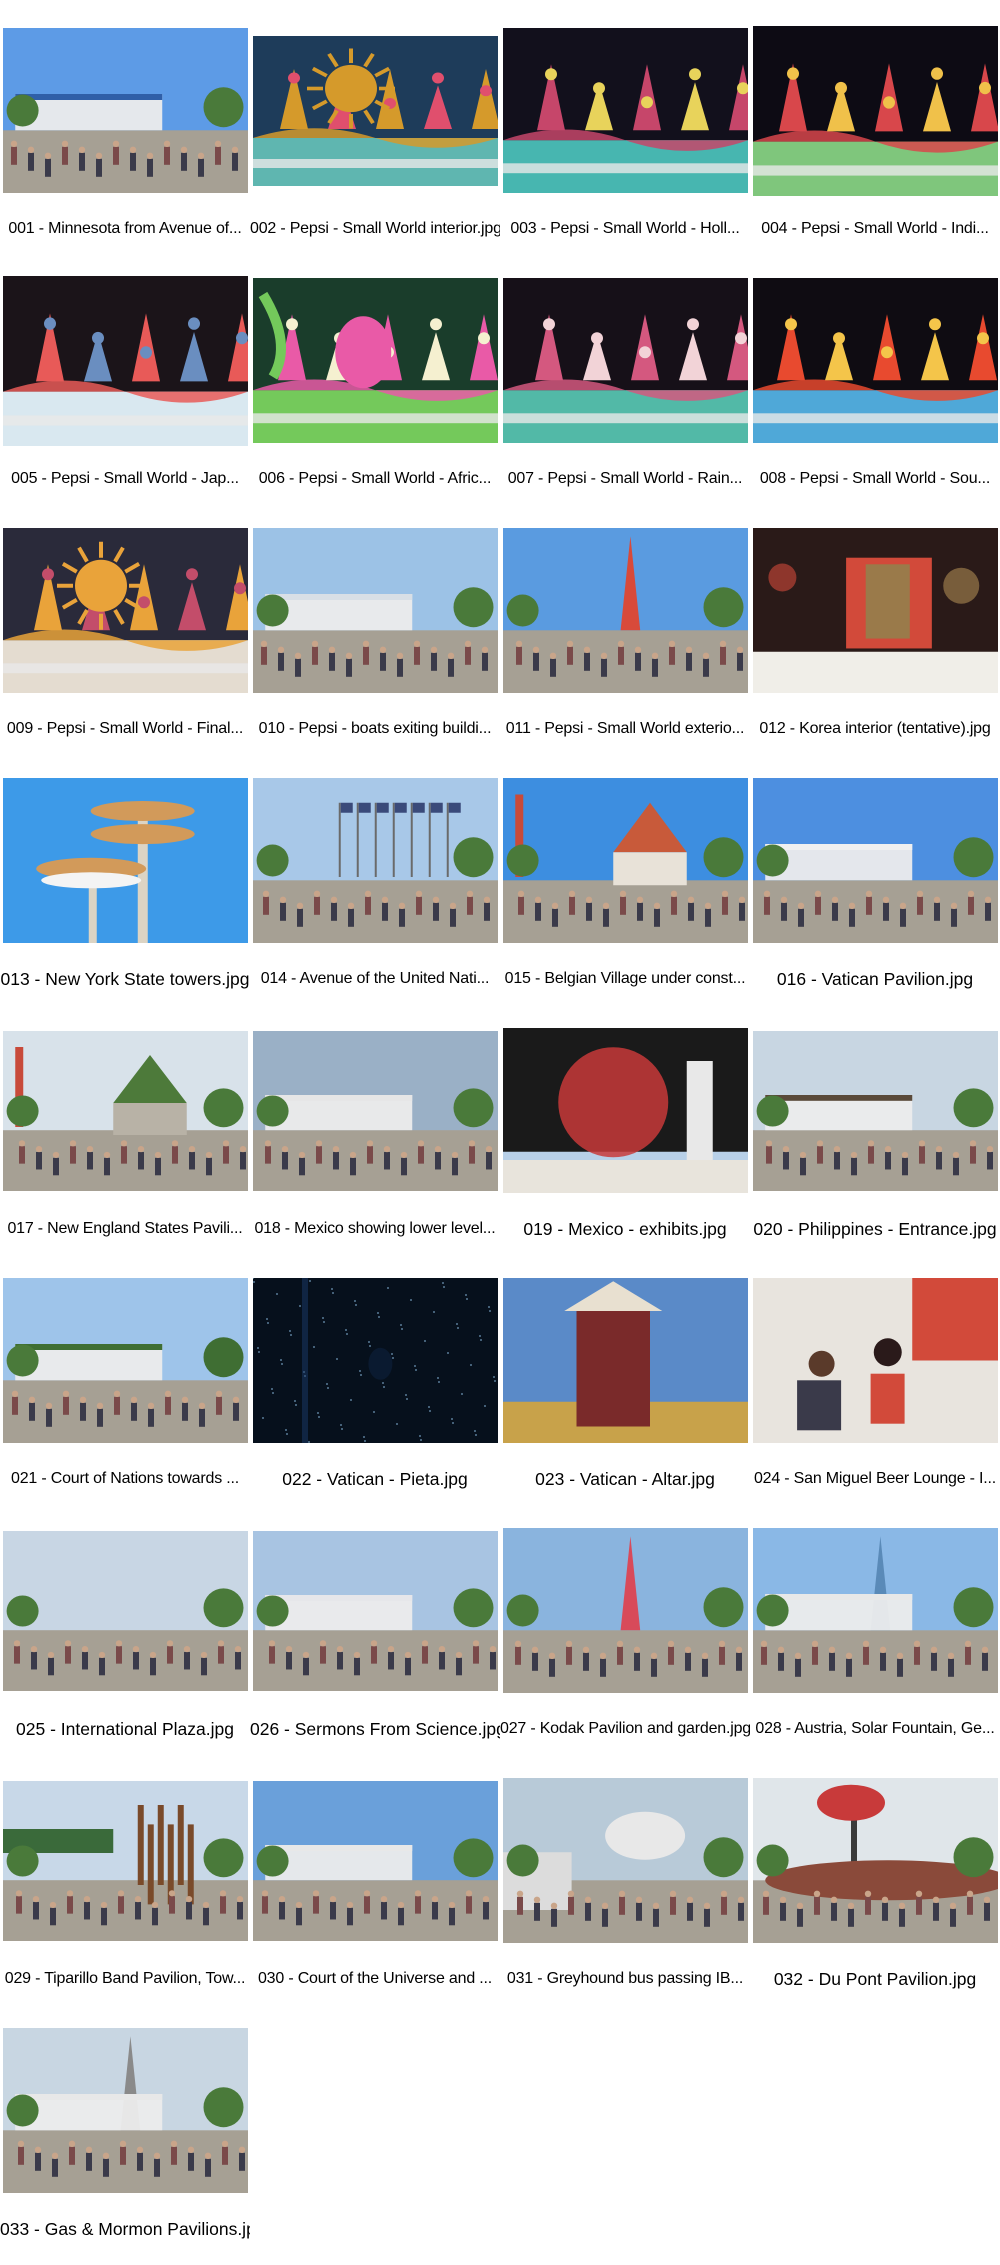 This screenshot has height=2265, width=1000. I want to click on thumbnail-item: 013 - New York State towers.jpg, so click(125, 883).